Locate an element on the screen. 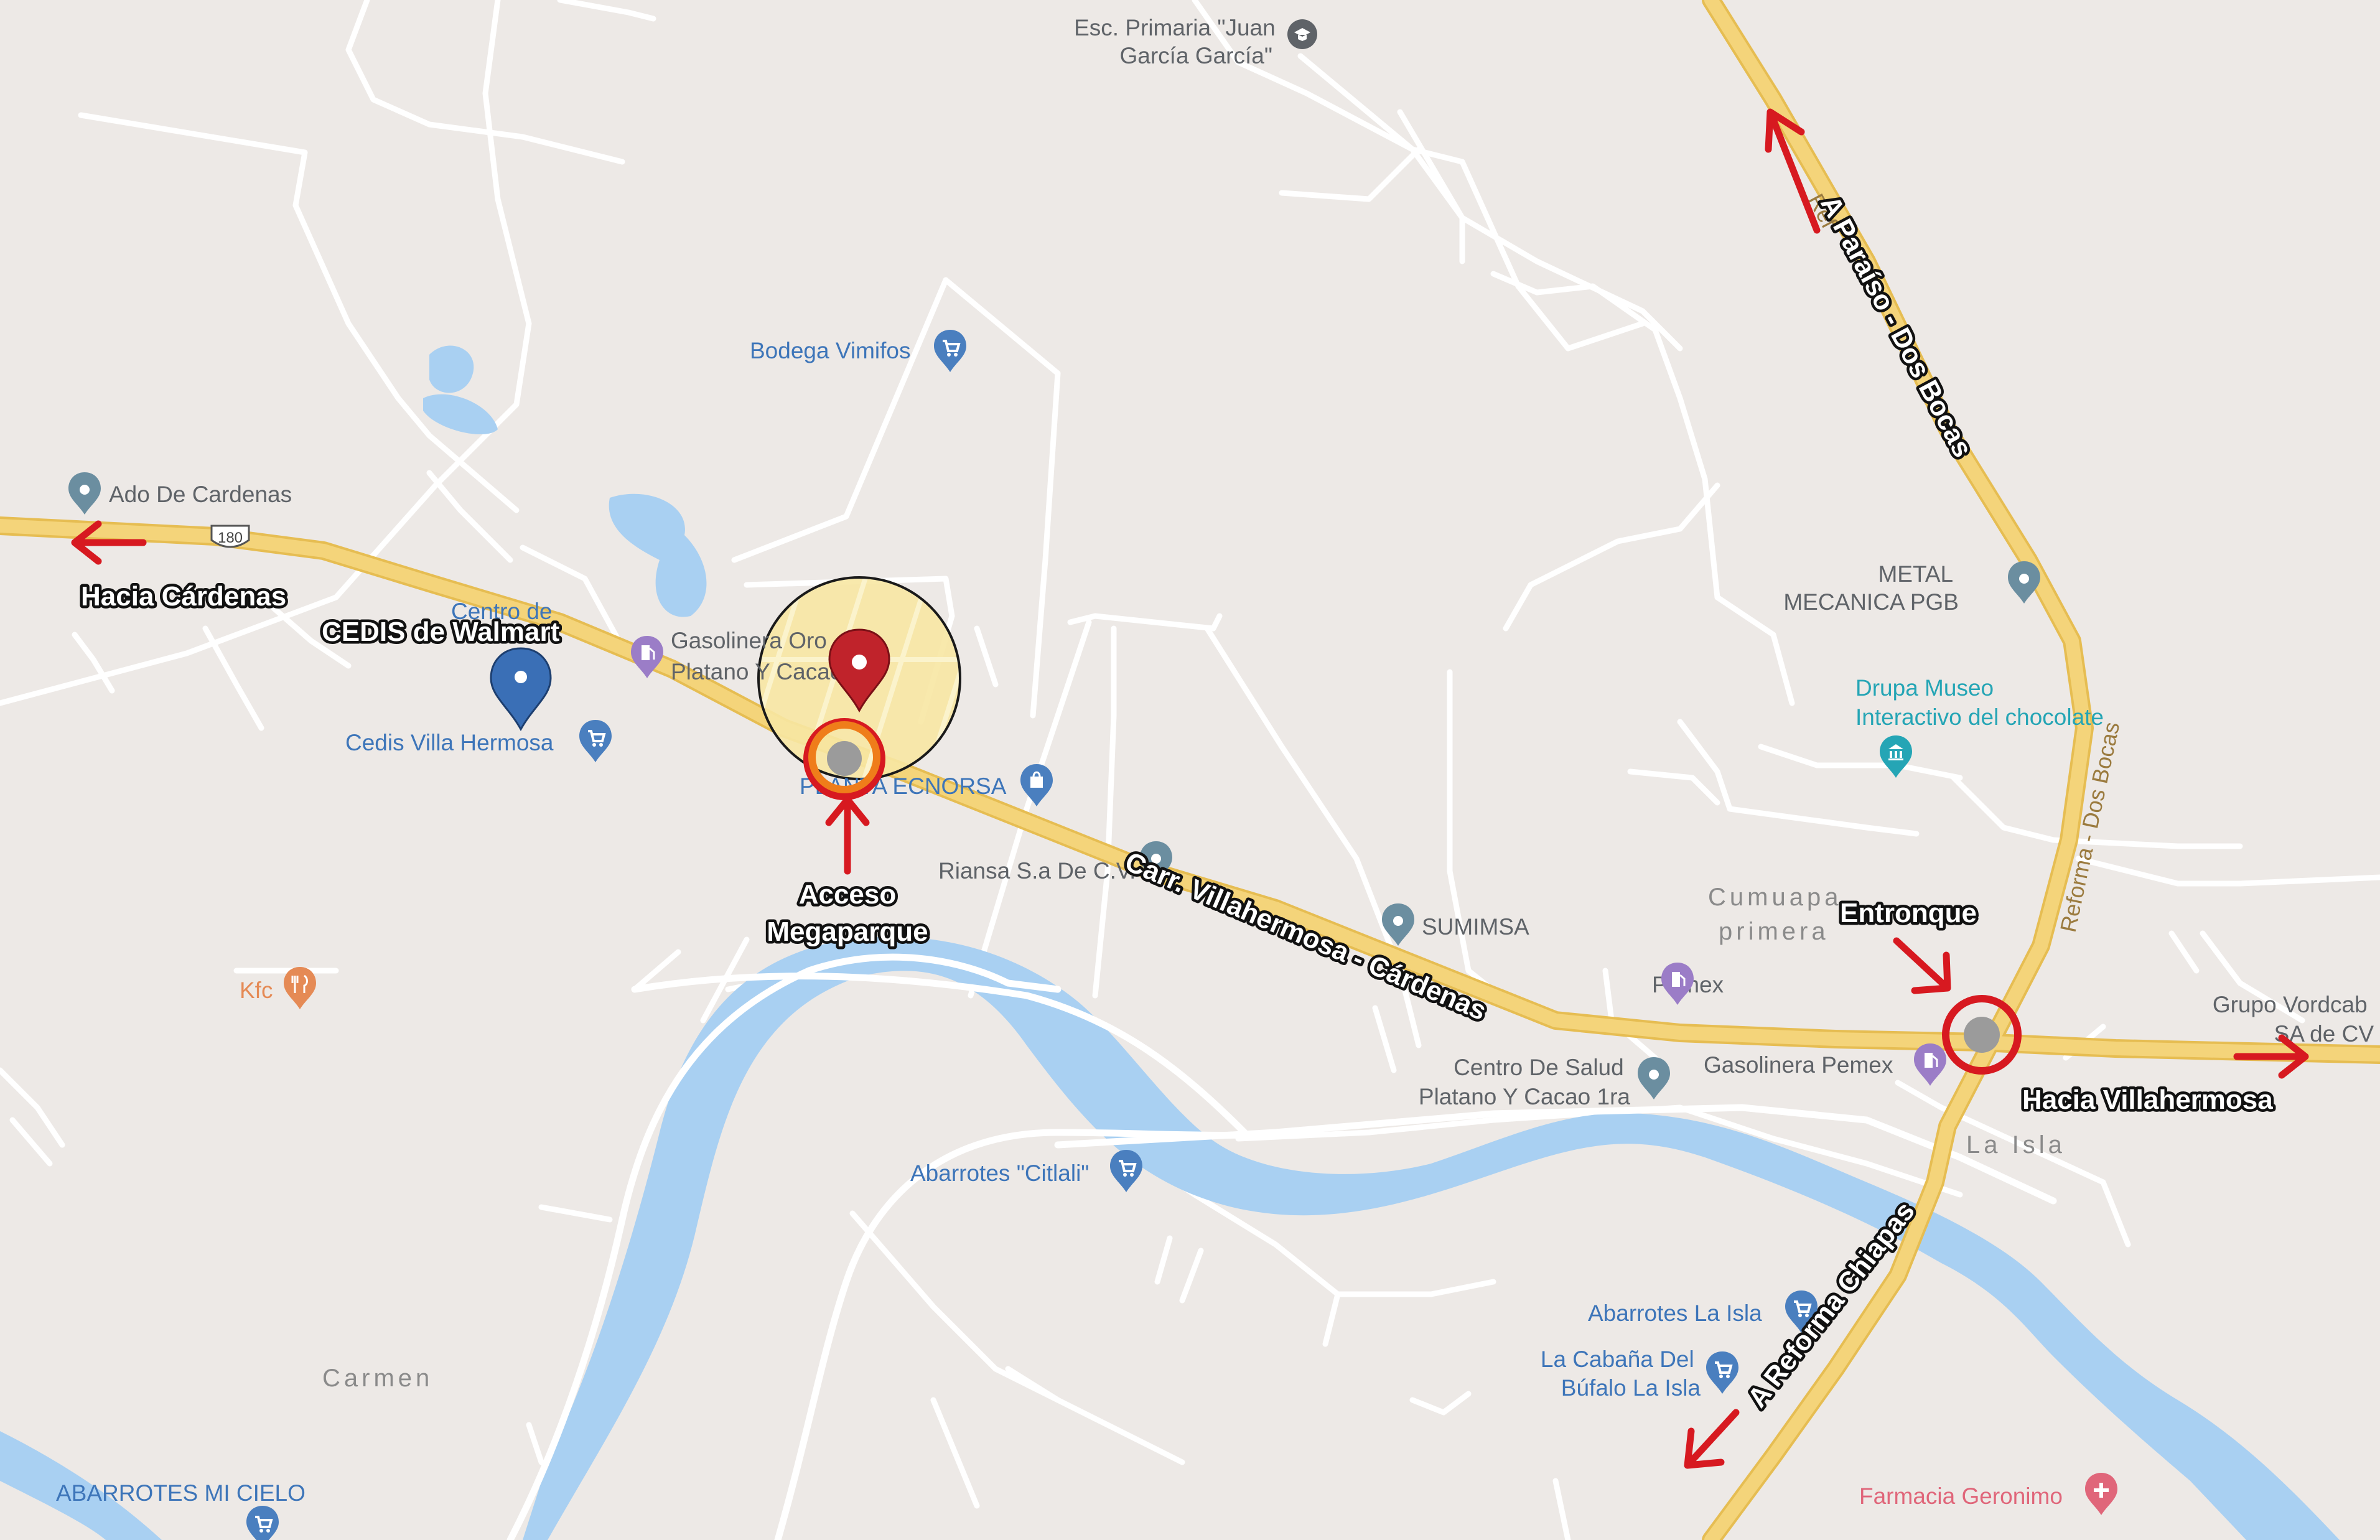 This screenshot has height=1540, width=2380. poi-label: García García" is located at coordinates (1196, 55).